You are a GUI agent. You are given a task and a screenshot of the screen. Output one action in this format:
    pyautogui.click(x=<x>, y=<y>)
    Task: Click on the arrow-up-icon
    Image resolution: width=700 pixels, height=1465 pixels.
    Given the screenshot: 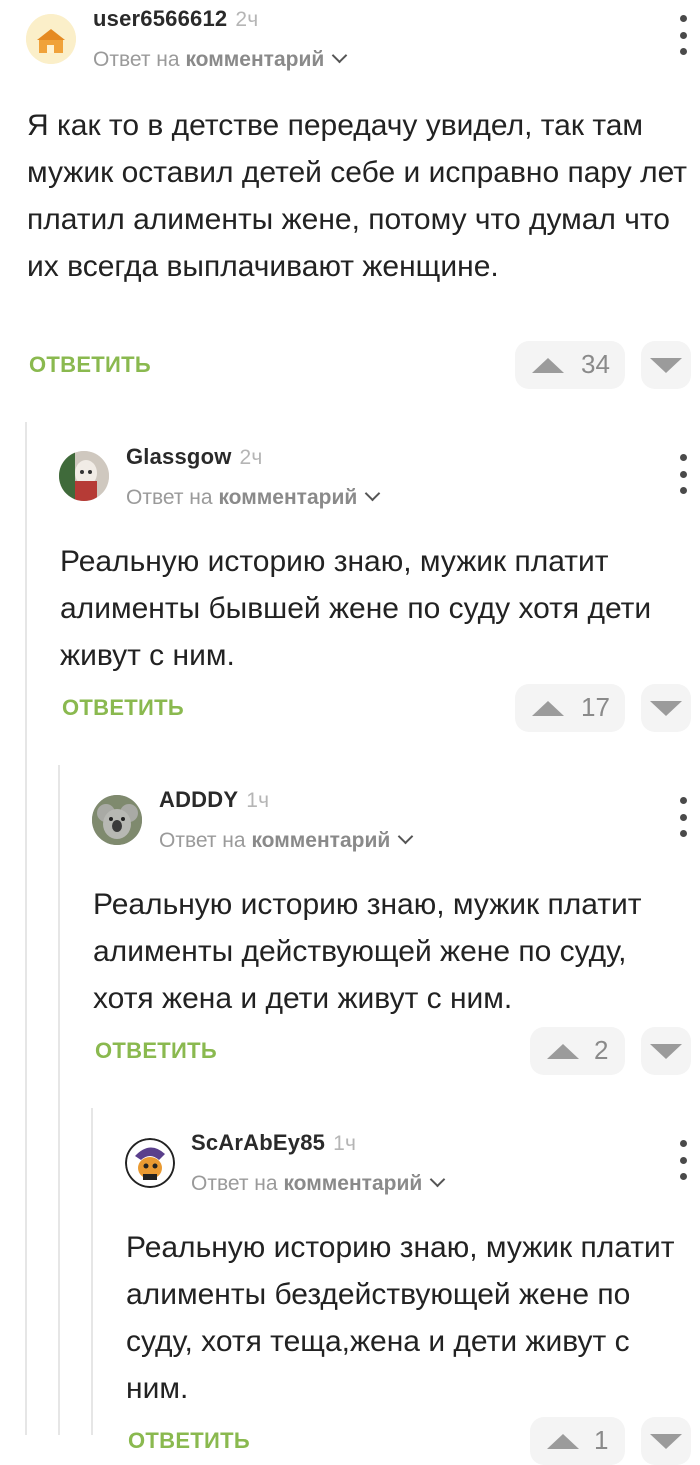 What is the action you would take?
    pyautogui.click(x=563, y=1441)
    